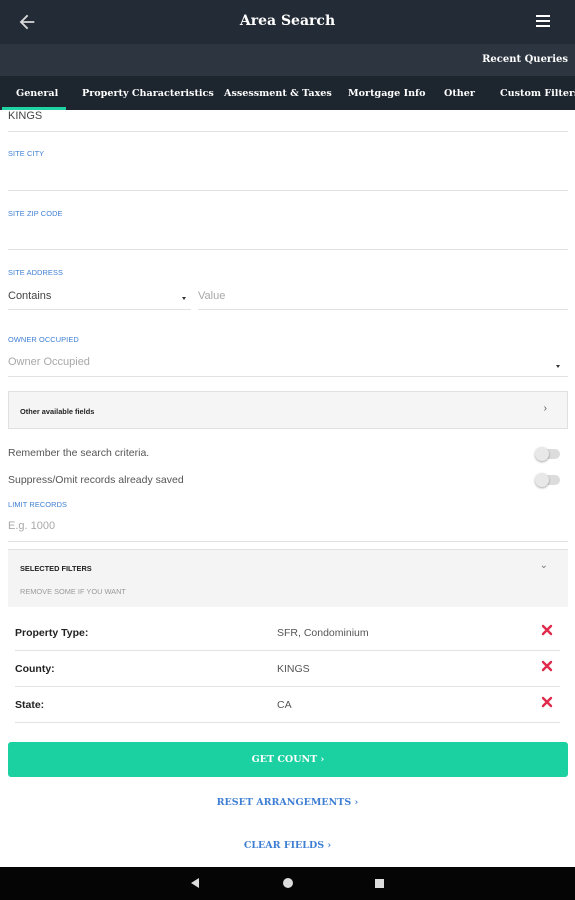 This screenshot has height=900, width=575. What do you see at coordinates (36, 272) in the screenshot?
I see `site-address-label: SITE ADDRESS` at bounding box center [36, 272].